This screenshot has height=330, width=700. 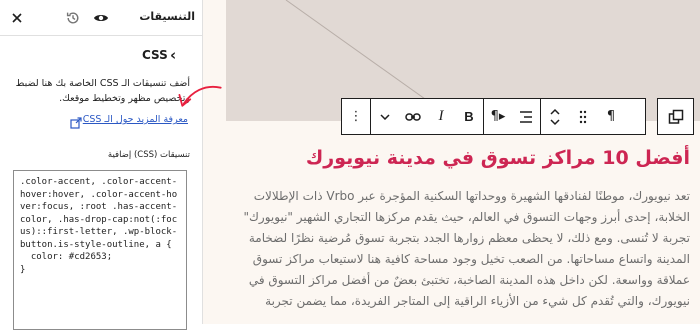 I want to click on italic-icon: I, so click(x=441, y=116).